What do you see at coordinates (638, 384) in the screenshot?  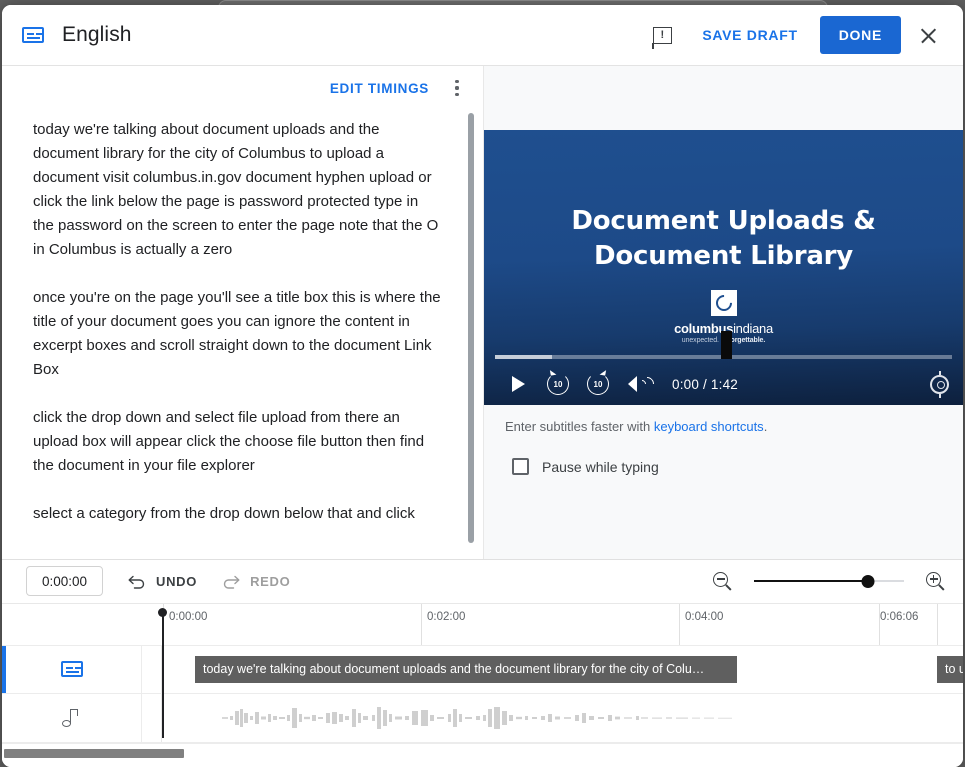 I see `volume-icon` at bounding box center [638, 384].